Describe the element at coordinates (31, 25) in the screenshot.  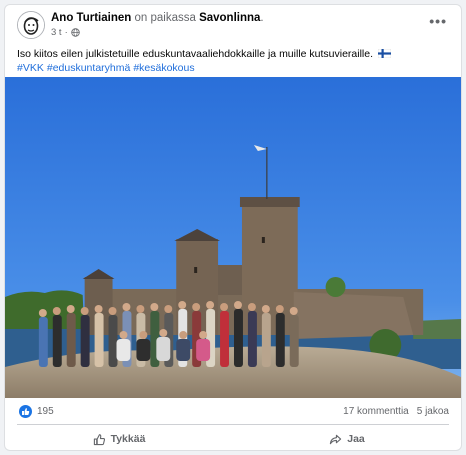
I see `author-avatar` at that location.